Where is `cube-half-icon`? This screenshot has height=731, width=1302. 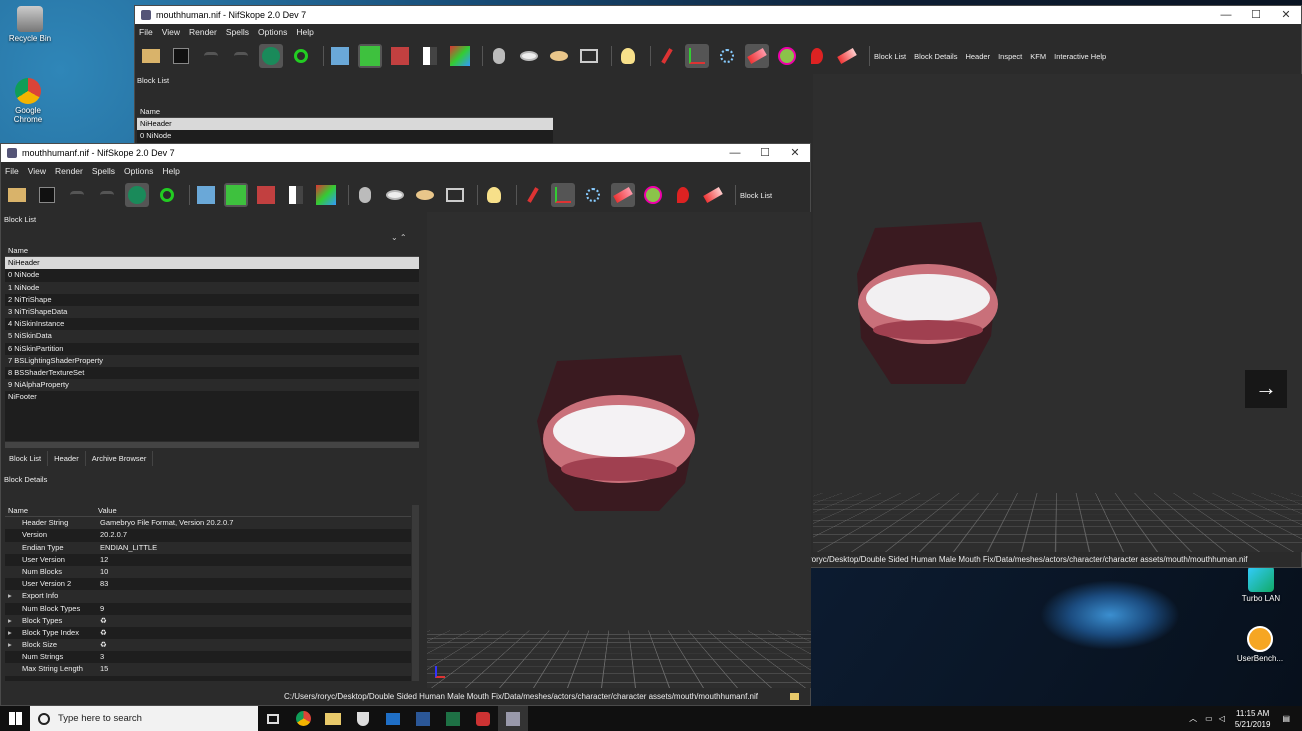 cube-half-icon is located at coordinates (430, 56).